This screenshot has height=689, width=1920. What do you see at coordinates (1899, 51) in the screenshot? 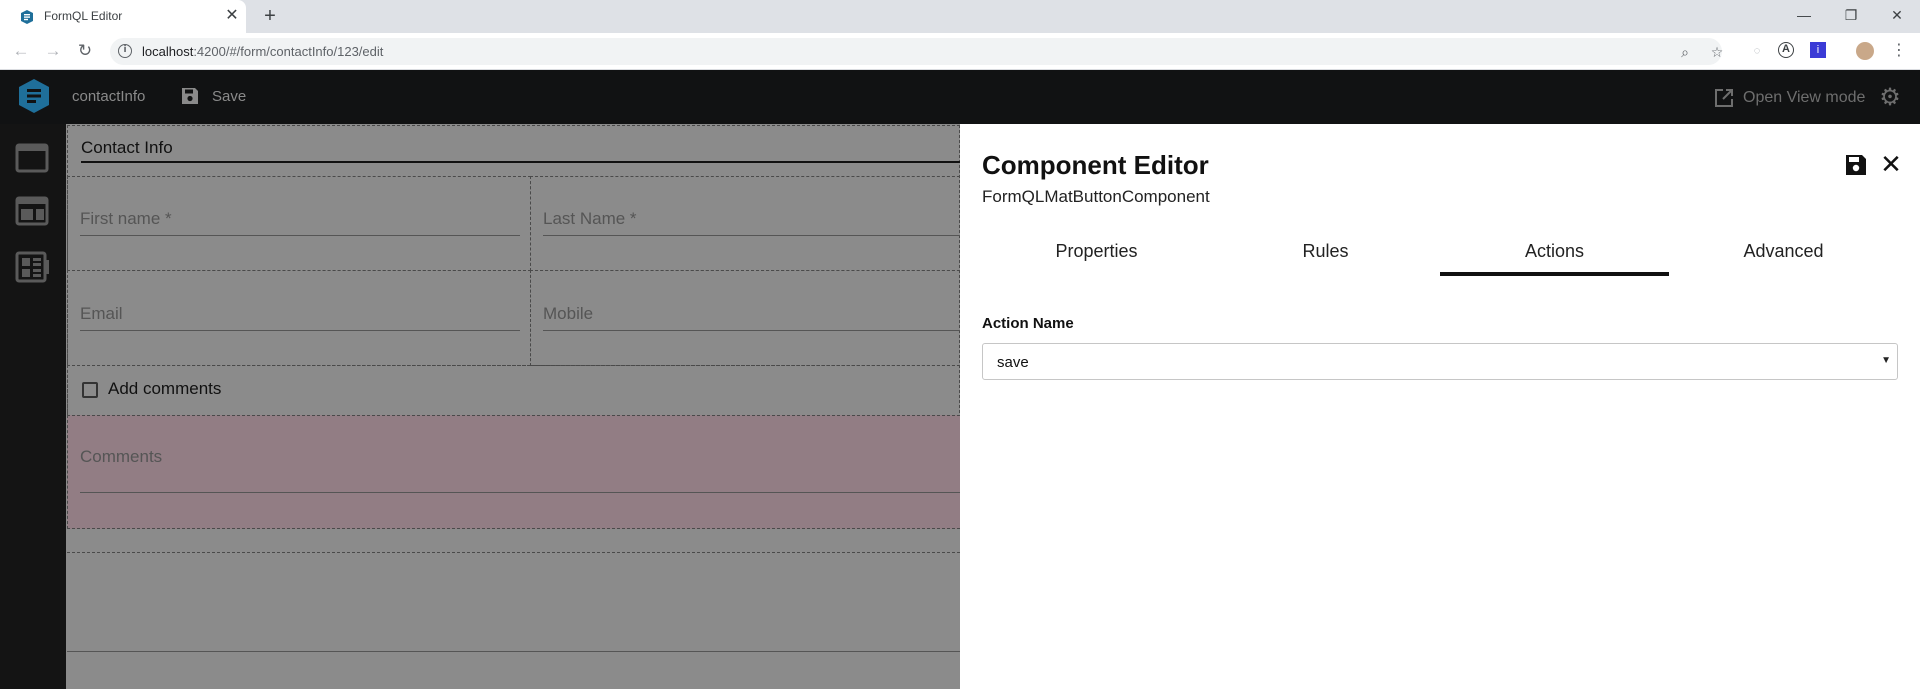
I see `browser-menu-icon: ⋮` at bounding box center [1899, 51].